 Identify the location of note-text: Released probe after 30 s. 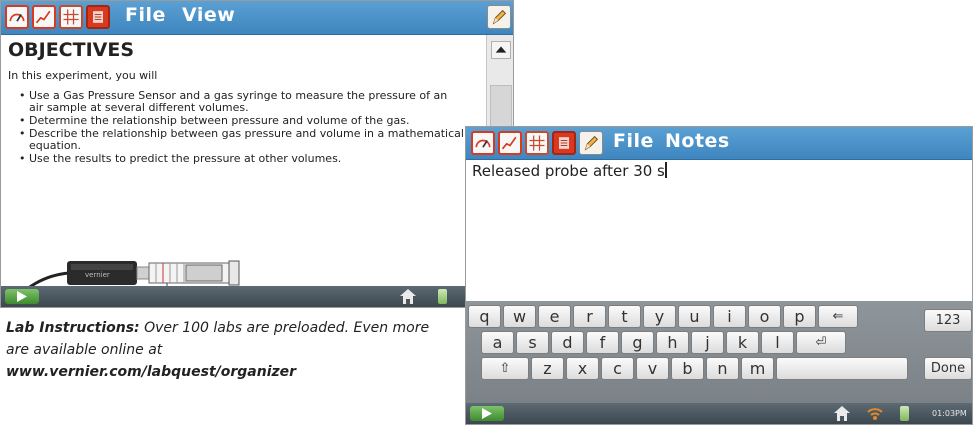
(568, 171).